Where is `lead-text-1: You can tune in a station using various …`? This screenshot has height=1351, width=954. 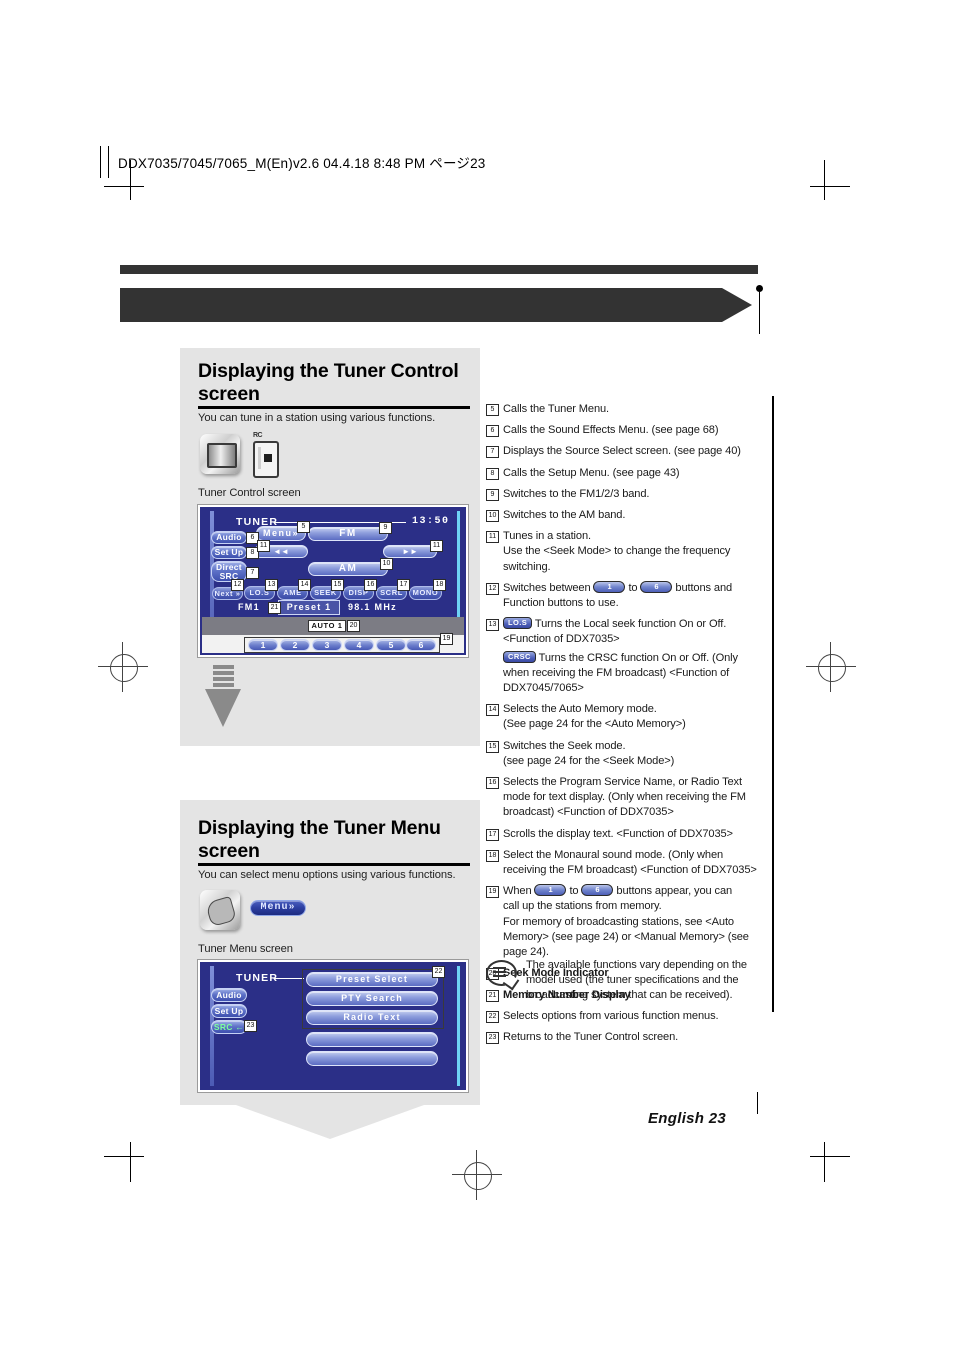 lead-text-1: You can tune in a station using various … is located at coordinates (317, 418).